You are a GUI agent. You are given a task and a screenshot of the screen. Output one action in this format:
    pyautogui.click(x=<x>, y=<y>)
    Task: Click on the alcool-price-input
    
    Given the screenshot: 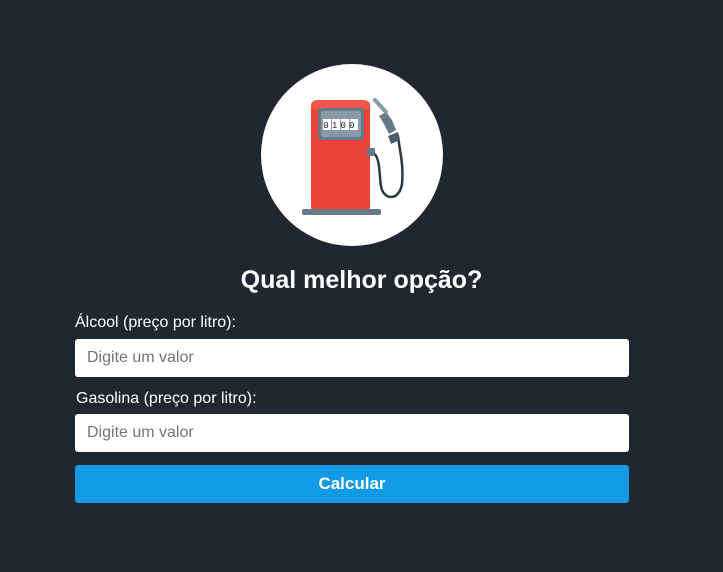 What is the action you would take?
    pyautogui.click(x=352, y=358)
    